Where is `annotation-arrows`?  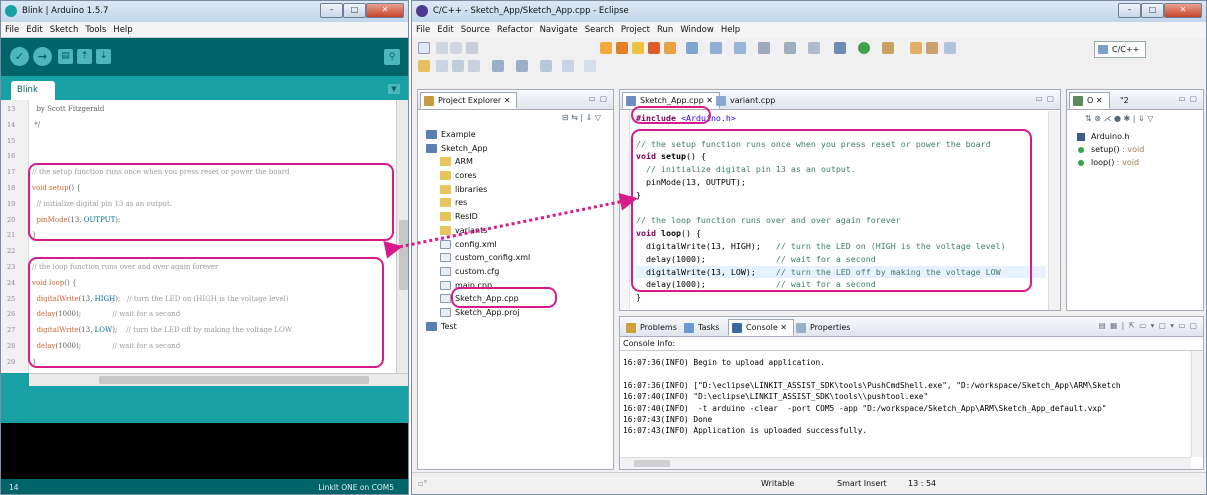
annotation-arrows is located at coordinates (510, 225).